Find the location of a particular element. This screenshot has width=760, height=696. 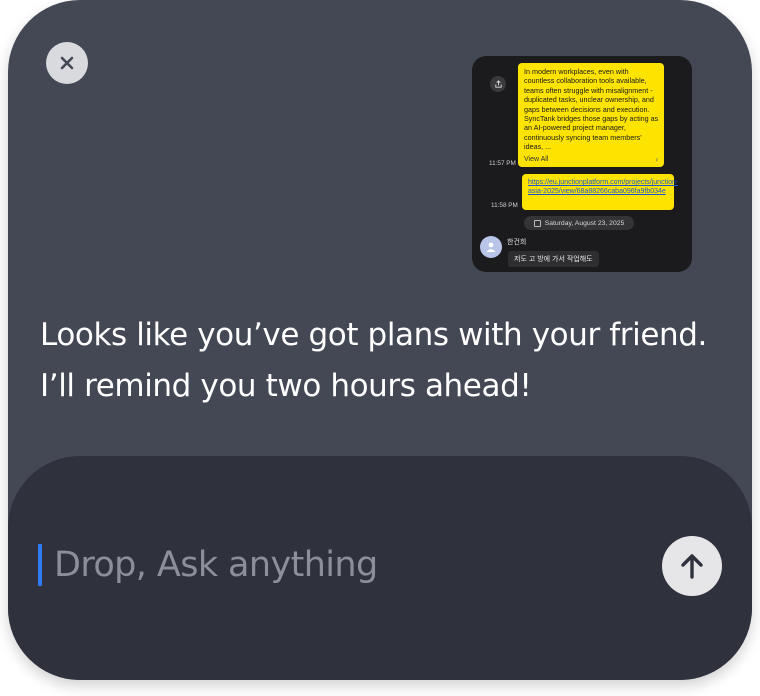

arrow-up-icon is located at coordinates (692, 566).